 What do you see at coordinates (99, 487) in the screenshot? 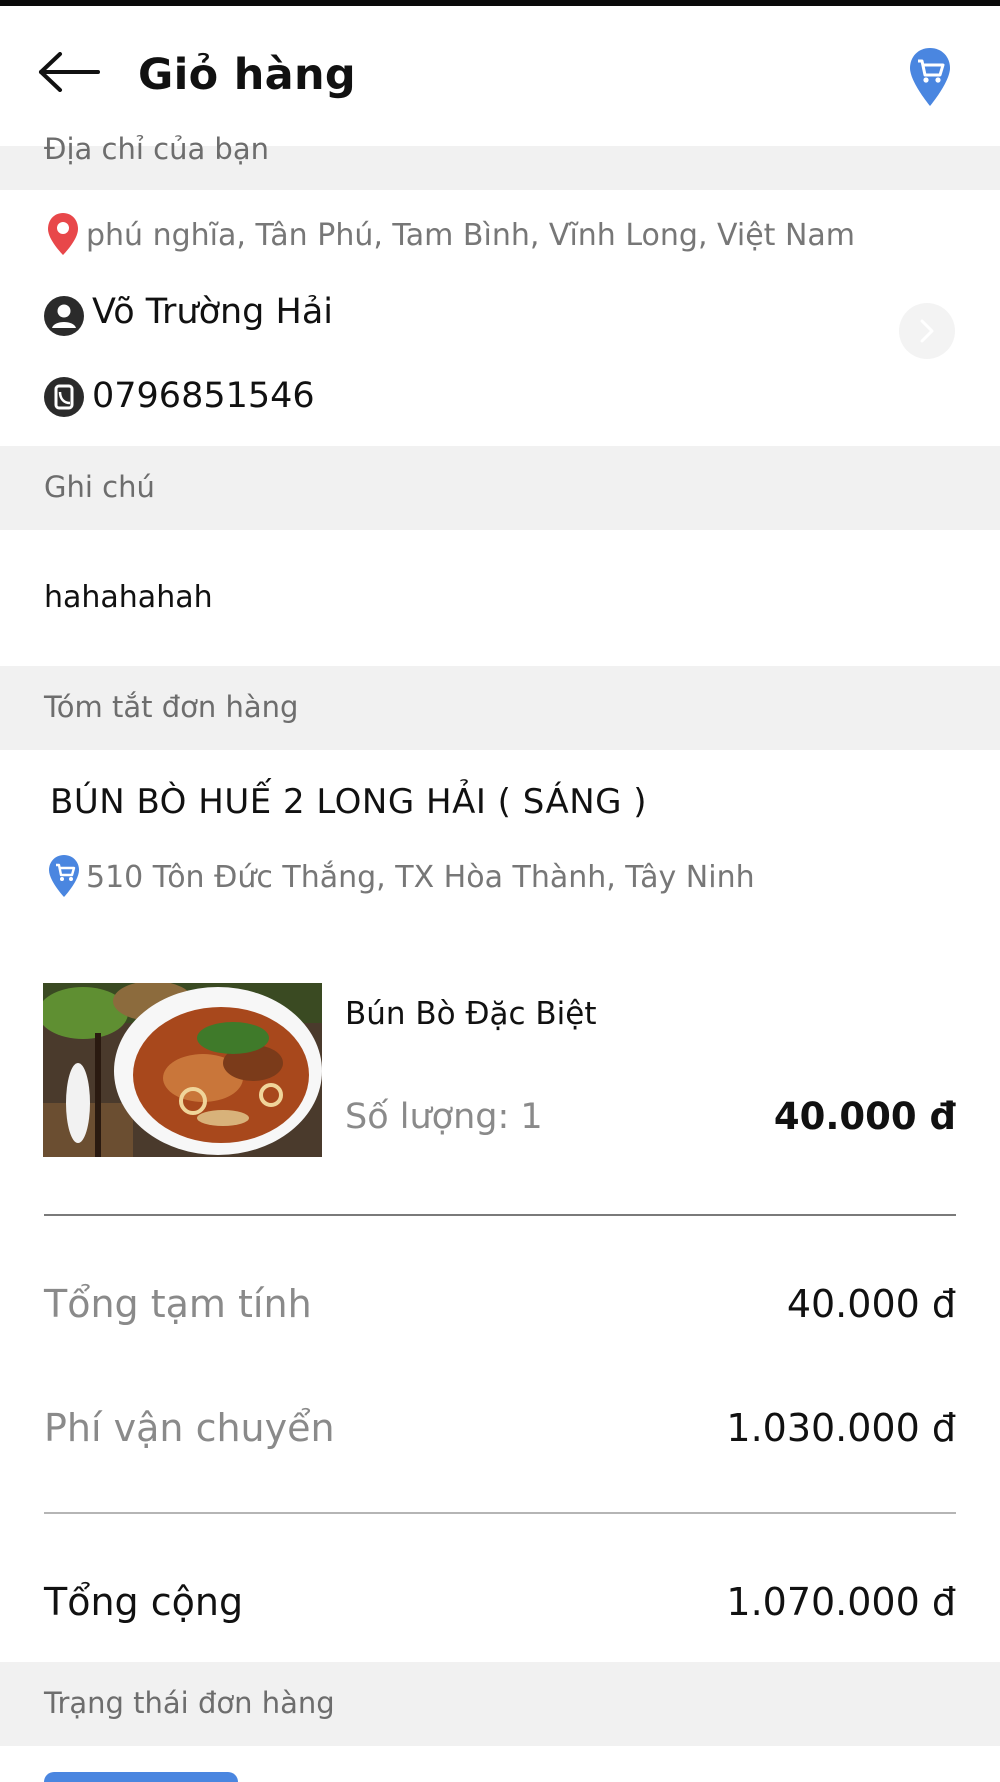
I see `note-section-label: Ghi chú` at bounding box center [99, 487].